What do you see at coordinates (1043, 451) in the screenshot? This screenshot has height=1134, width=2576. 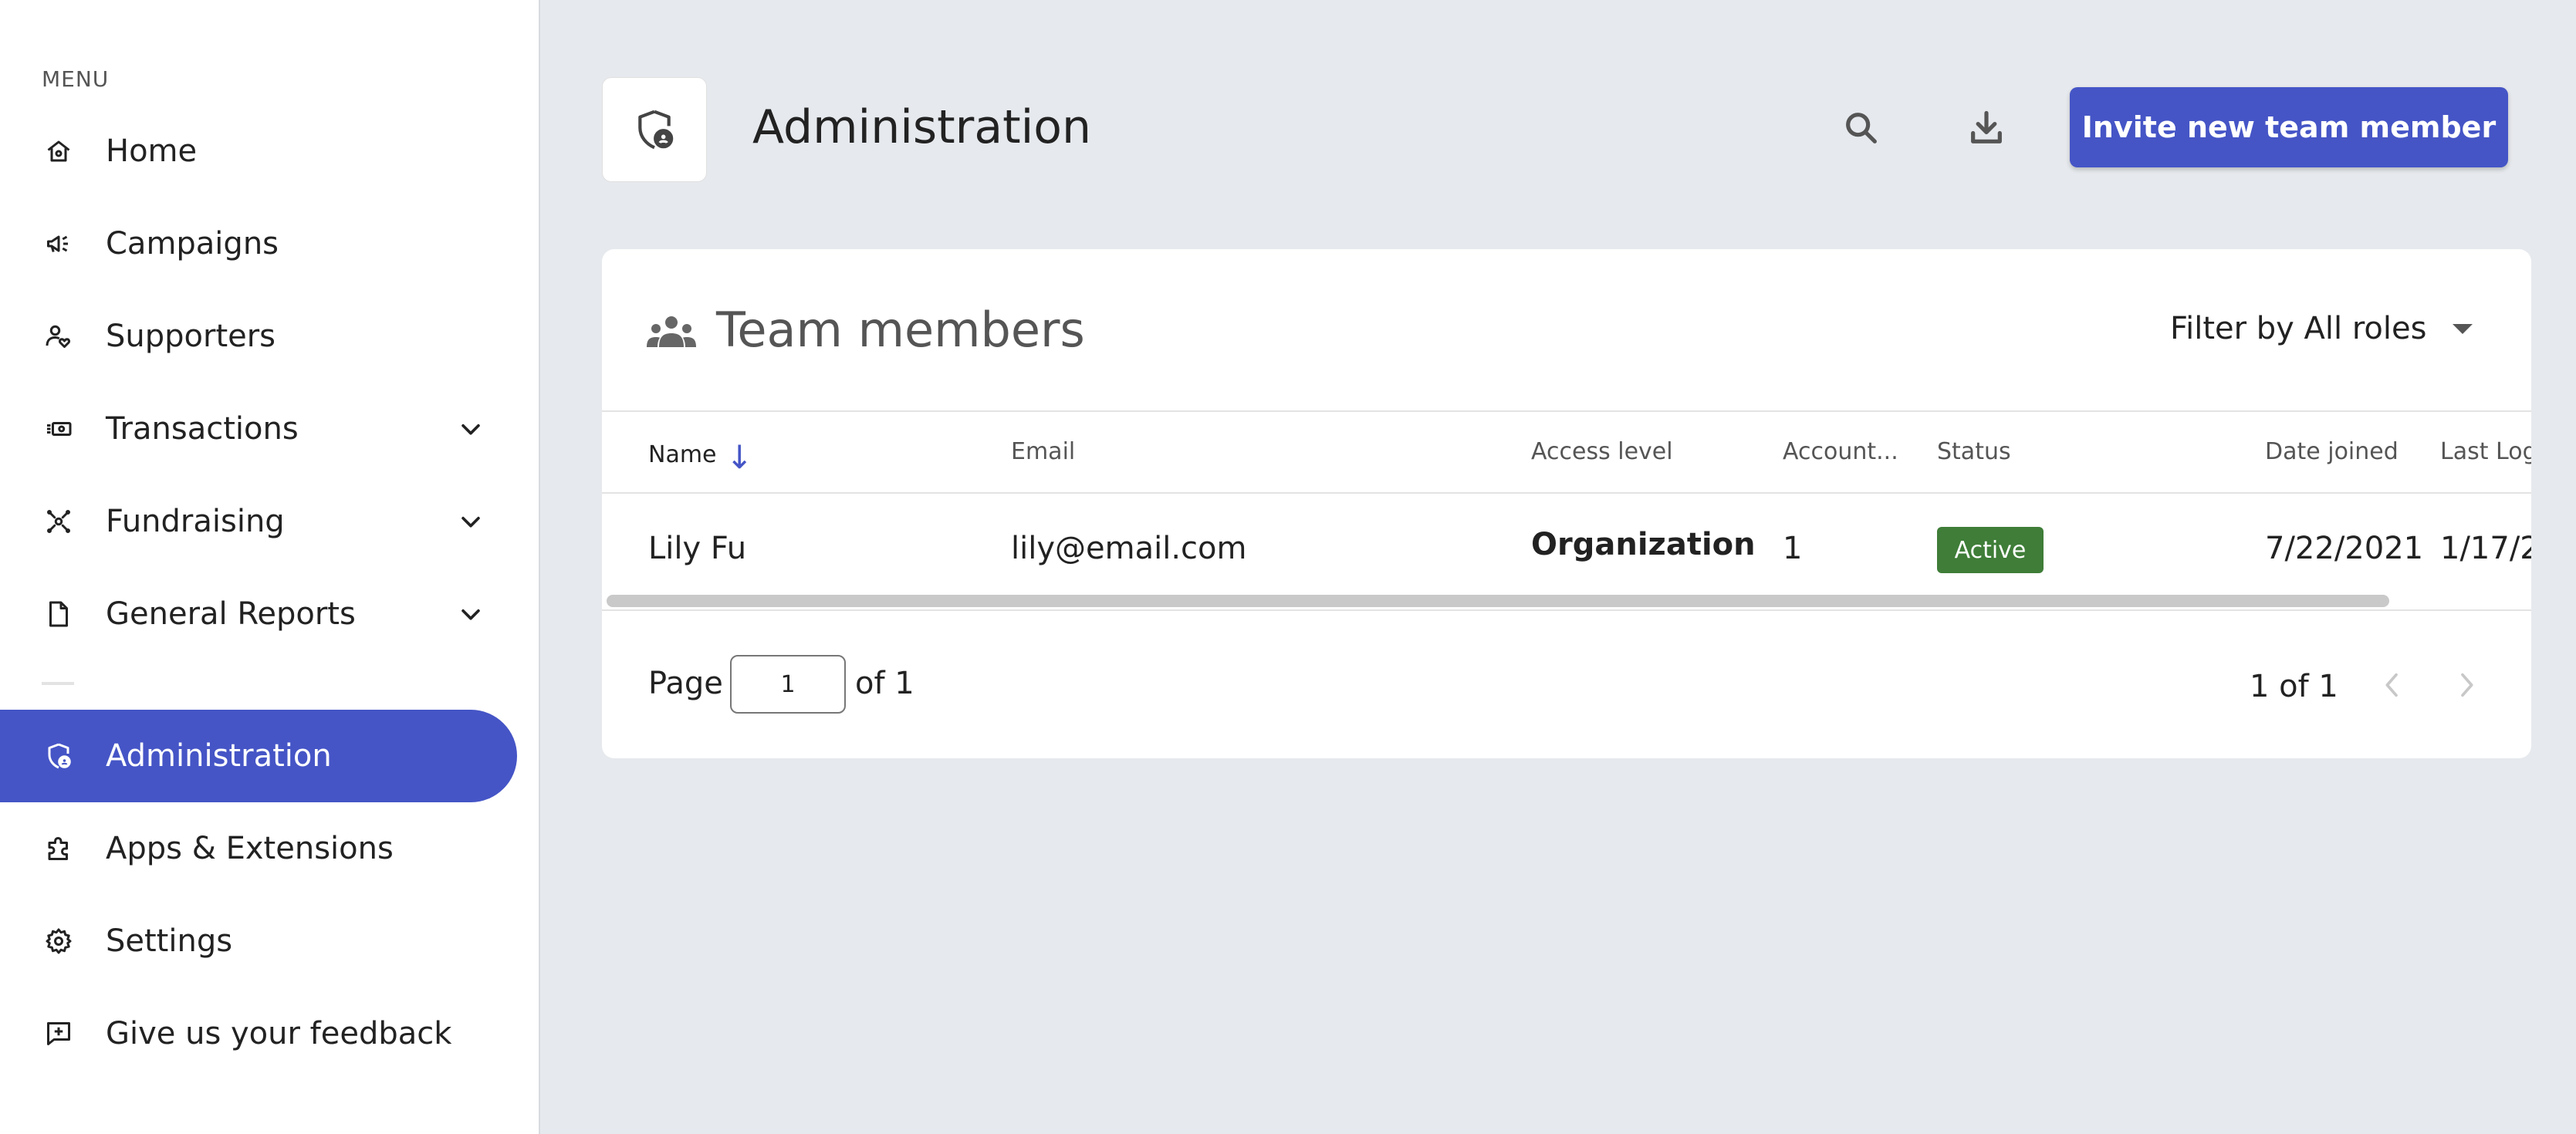 I see `column-header-email: Email` at bounding box center [1043, 451].